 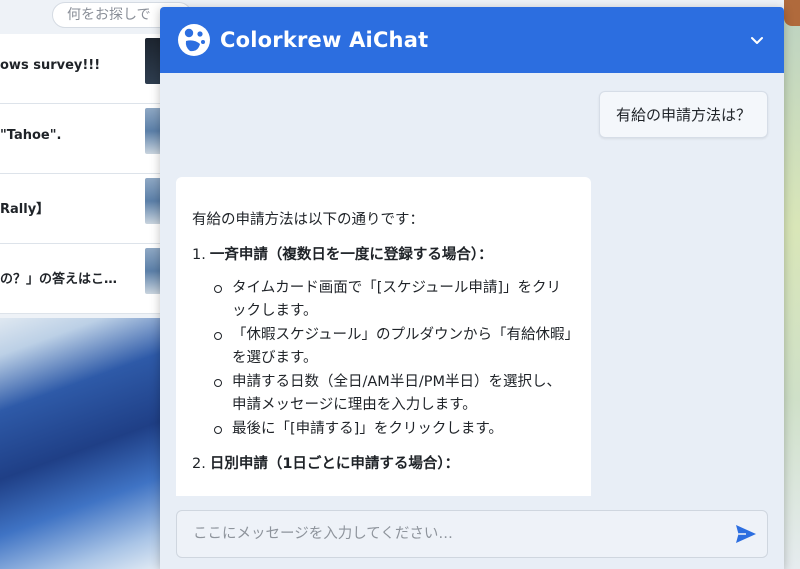 I want to click on chat-input-area, so click(x=472, y=532).